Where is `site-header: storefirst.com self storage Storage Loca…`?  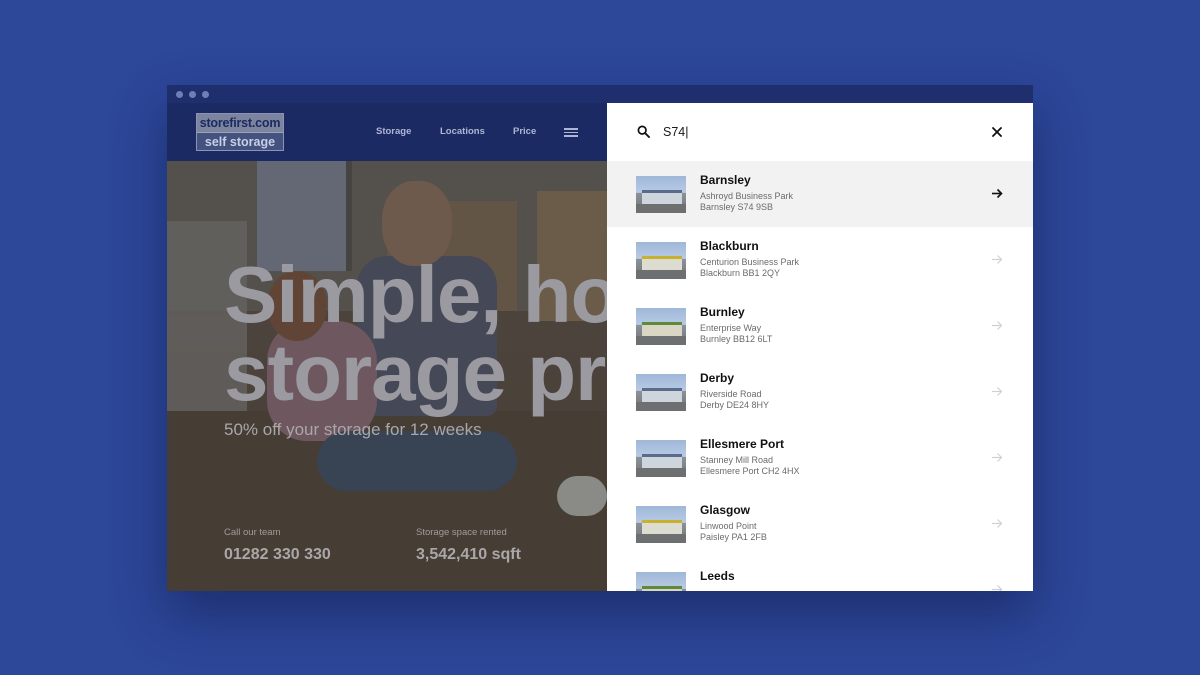 site-header: storefirst.com self storage Storage Loca… is located at coordinates (387, 132).